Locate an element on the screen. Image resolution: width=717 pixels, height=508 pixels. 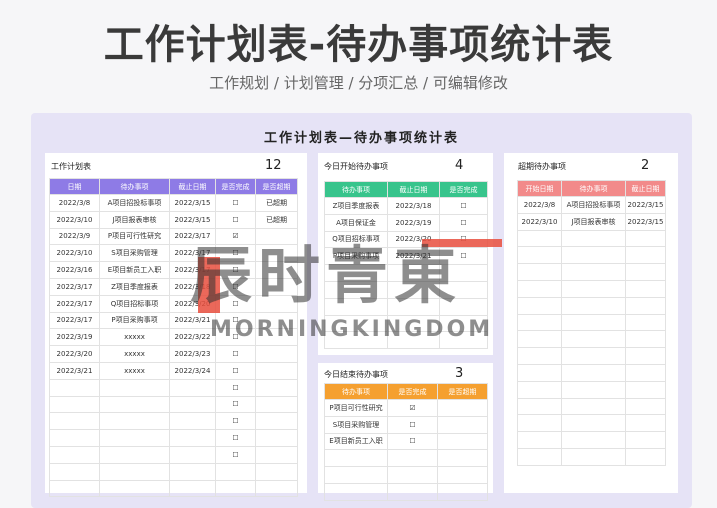
table-cell: Z项目季度报表 is located at coordinates (356, 206).